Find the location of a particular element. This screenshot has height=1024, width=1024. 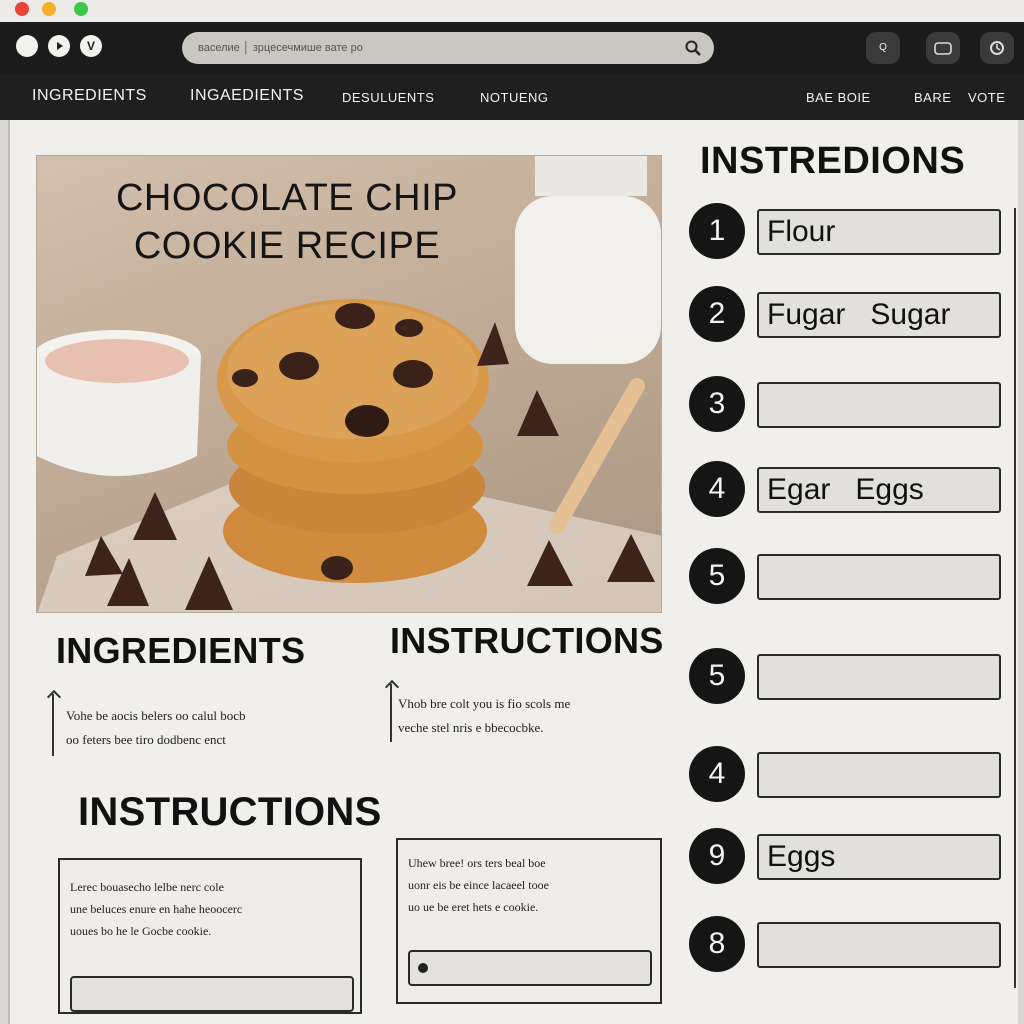

ingredients-text-line-1: Vohe be aocis belers oo calul bocb is located at coordinates (156, 715).